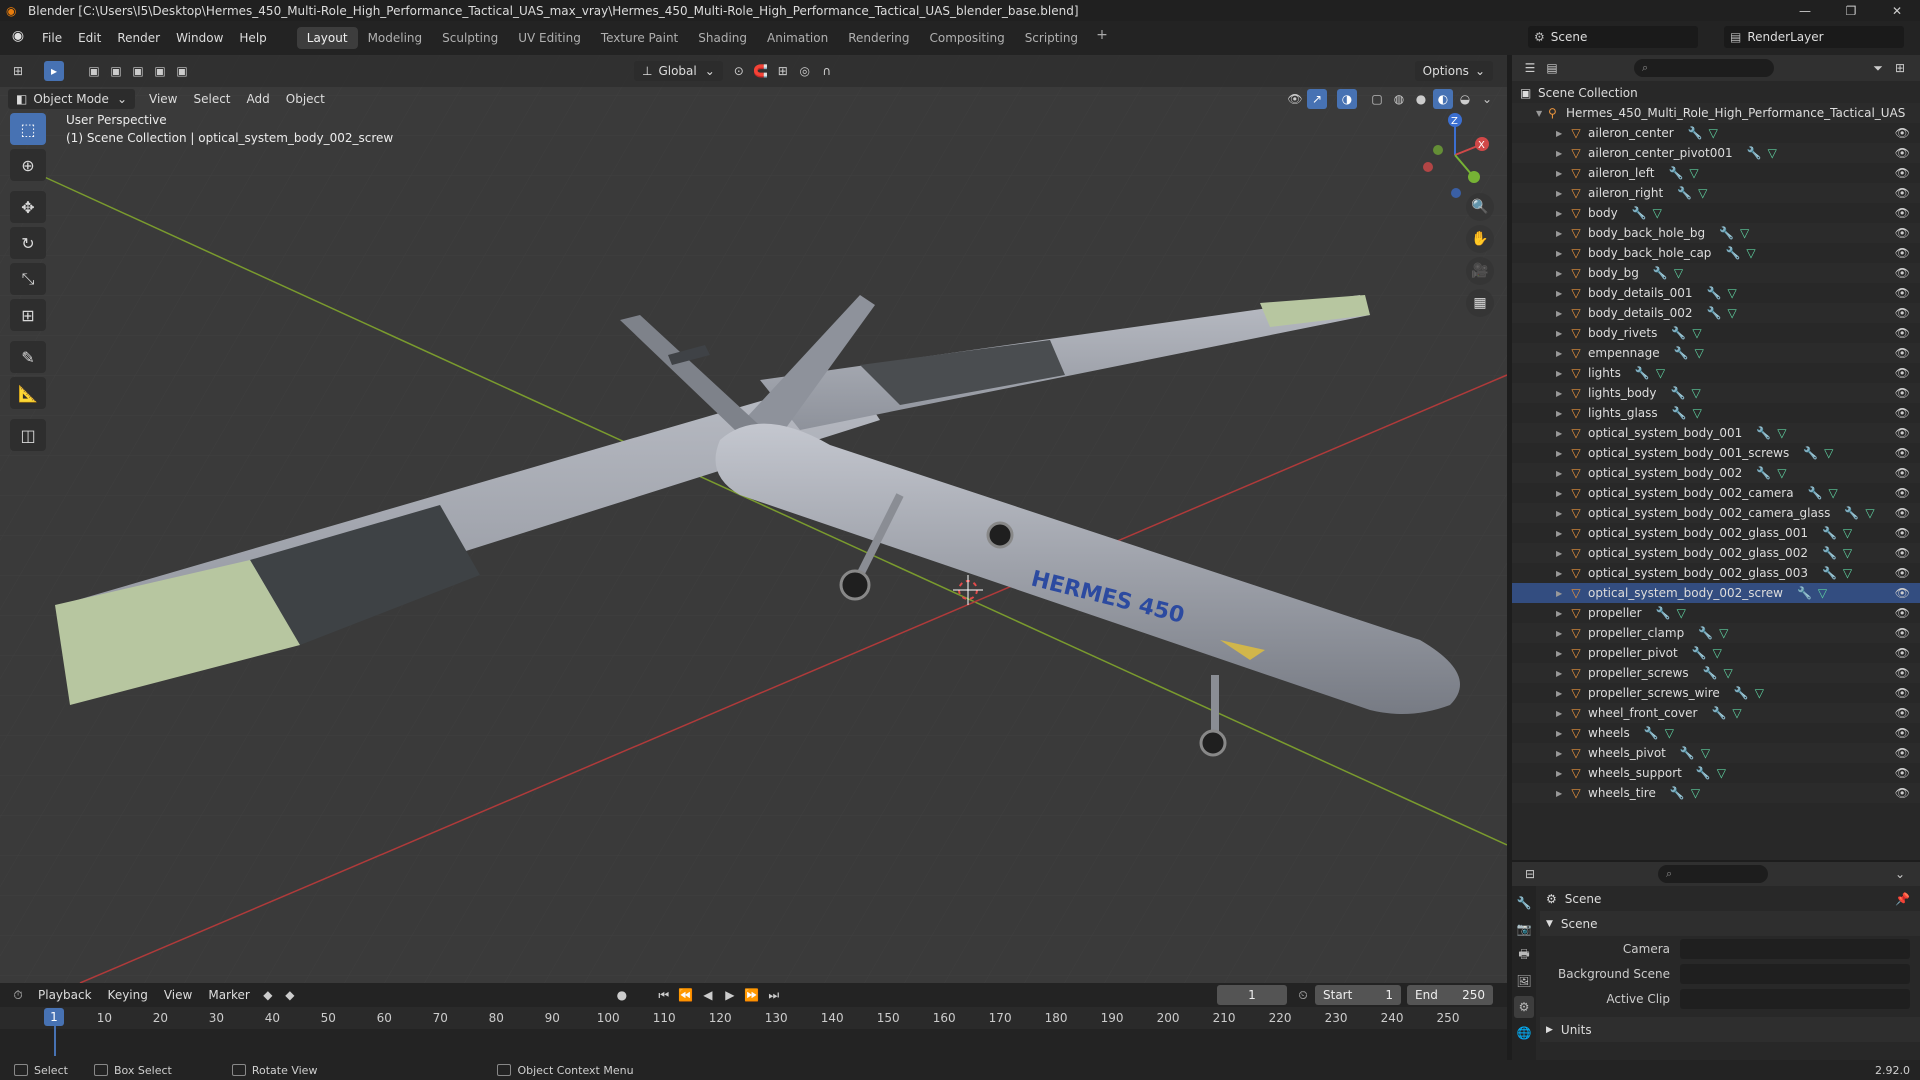 The width and height of the screenshot is (1920, 1080). Describe the element at coordinates (855, 585) in the screenshot. I see `left-main-wheel` at that location.